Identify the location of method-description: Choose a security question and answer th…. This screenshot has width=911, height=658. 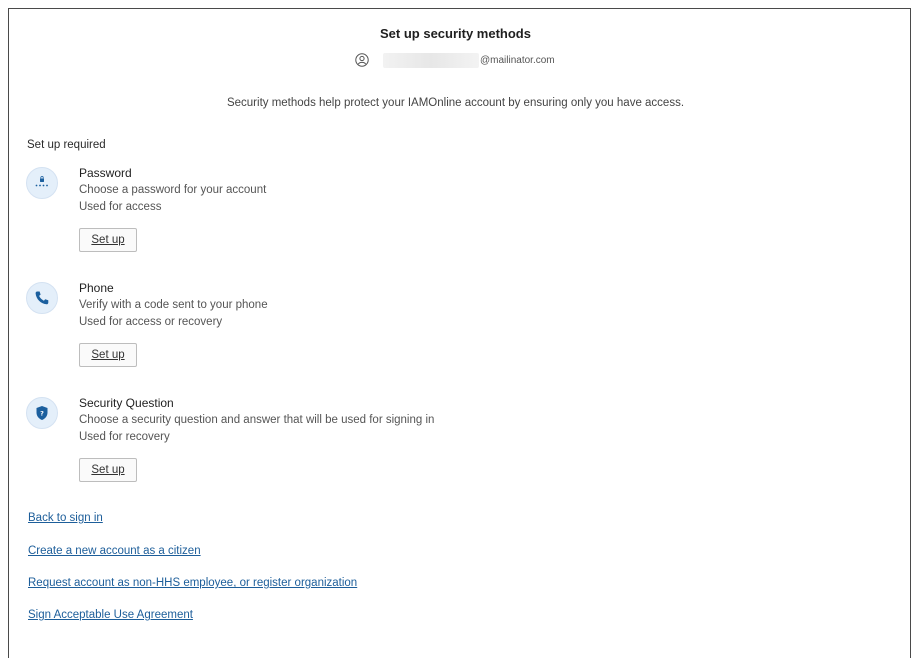
(257, 420).